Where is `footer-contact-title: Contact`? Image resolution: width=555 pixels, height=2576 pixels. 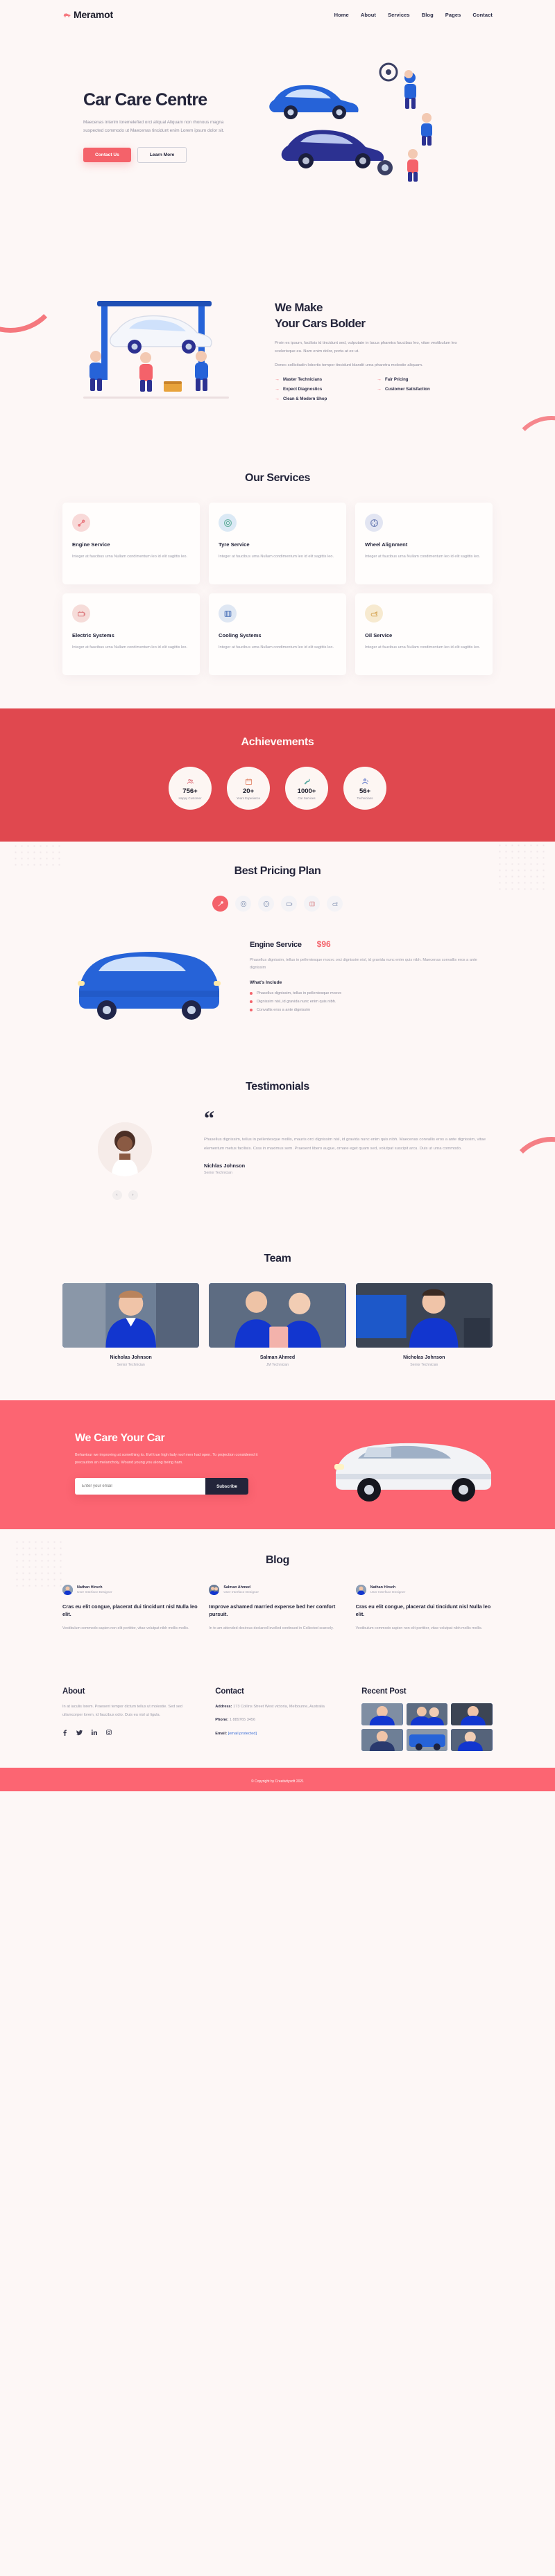
footer-contact-title: Contact is located at coordinates (229, 1691).